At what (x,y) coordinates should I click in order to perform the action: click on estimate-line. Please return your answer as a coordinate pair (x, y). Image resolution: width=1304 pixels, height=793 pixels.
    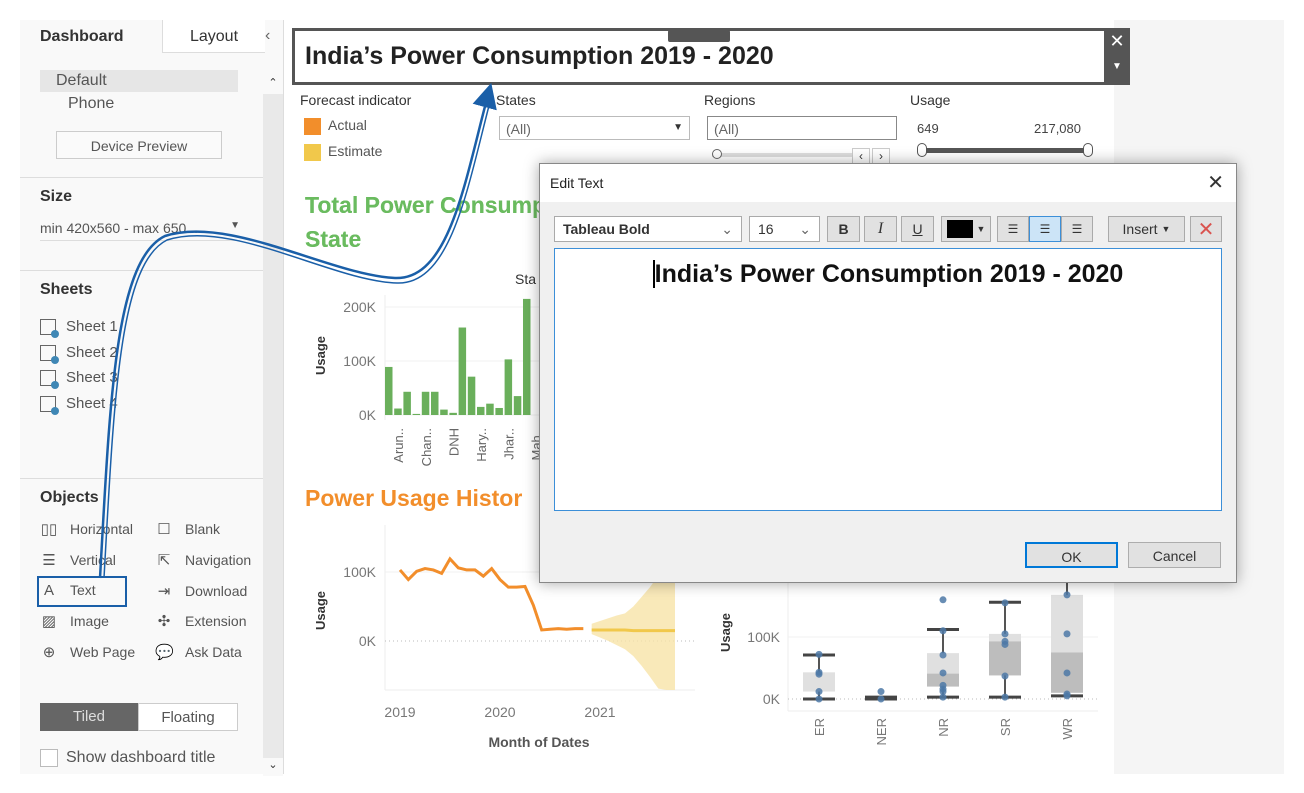
    Looking at the image, I should click on (633, 630).